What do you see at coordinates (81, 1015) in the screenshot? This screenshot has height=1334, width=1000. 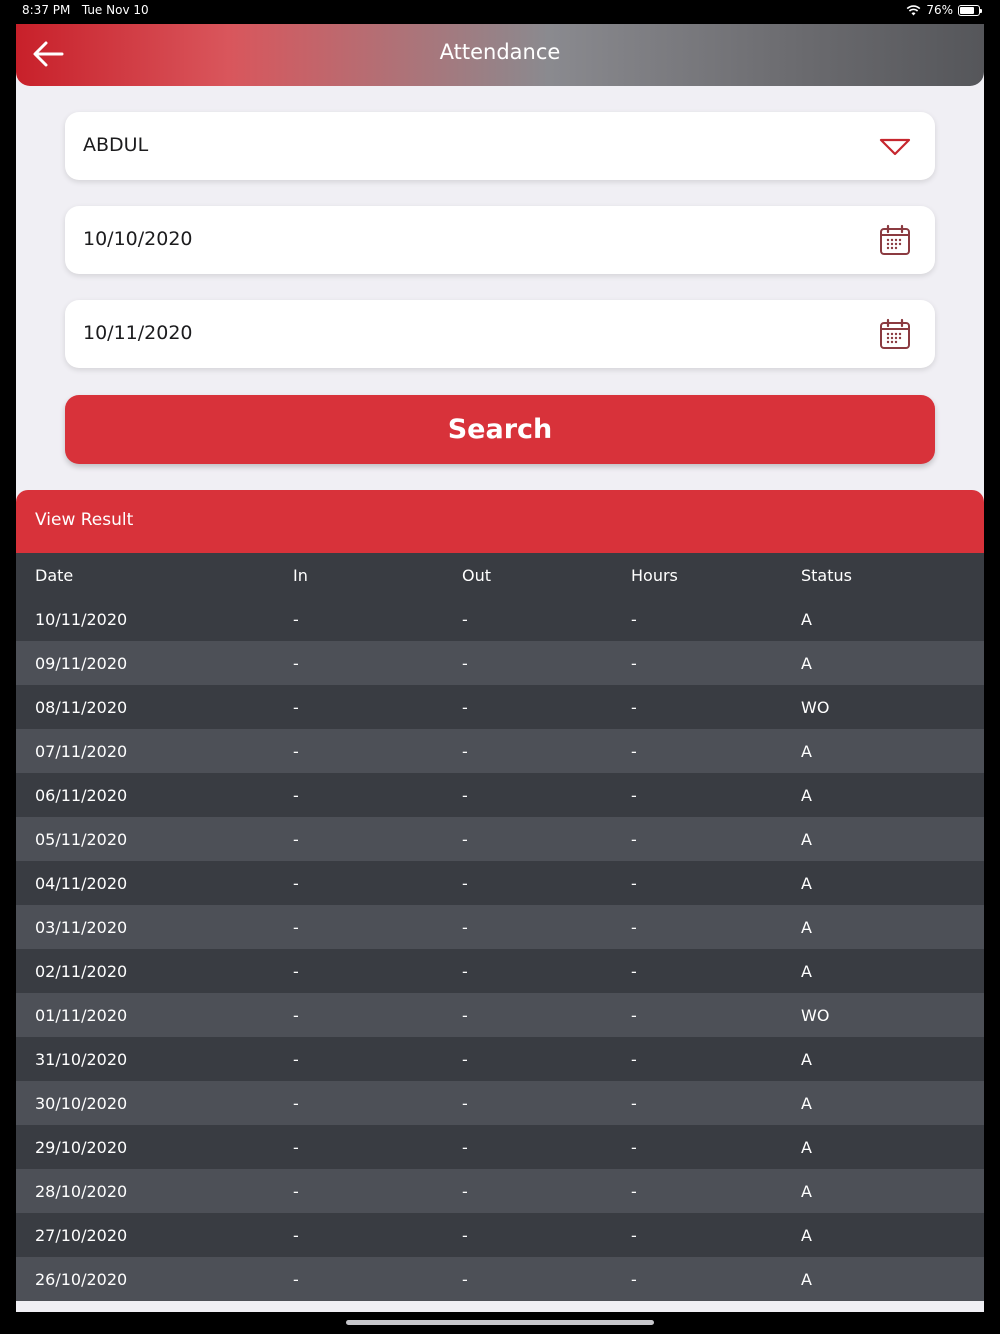 I see `cell-date: 01/11/2020` at bounding box center [81, 1015].